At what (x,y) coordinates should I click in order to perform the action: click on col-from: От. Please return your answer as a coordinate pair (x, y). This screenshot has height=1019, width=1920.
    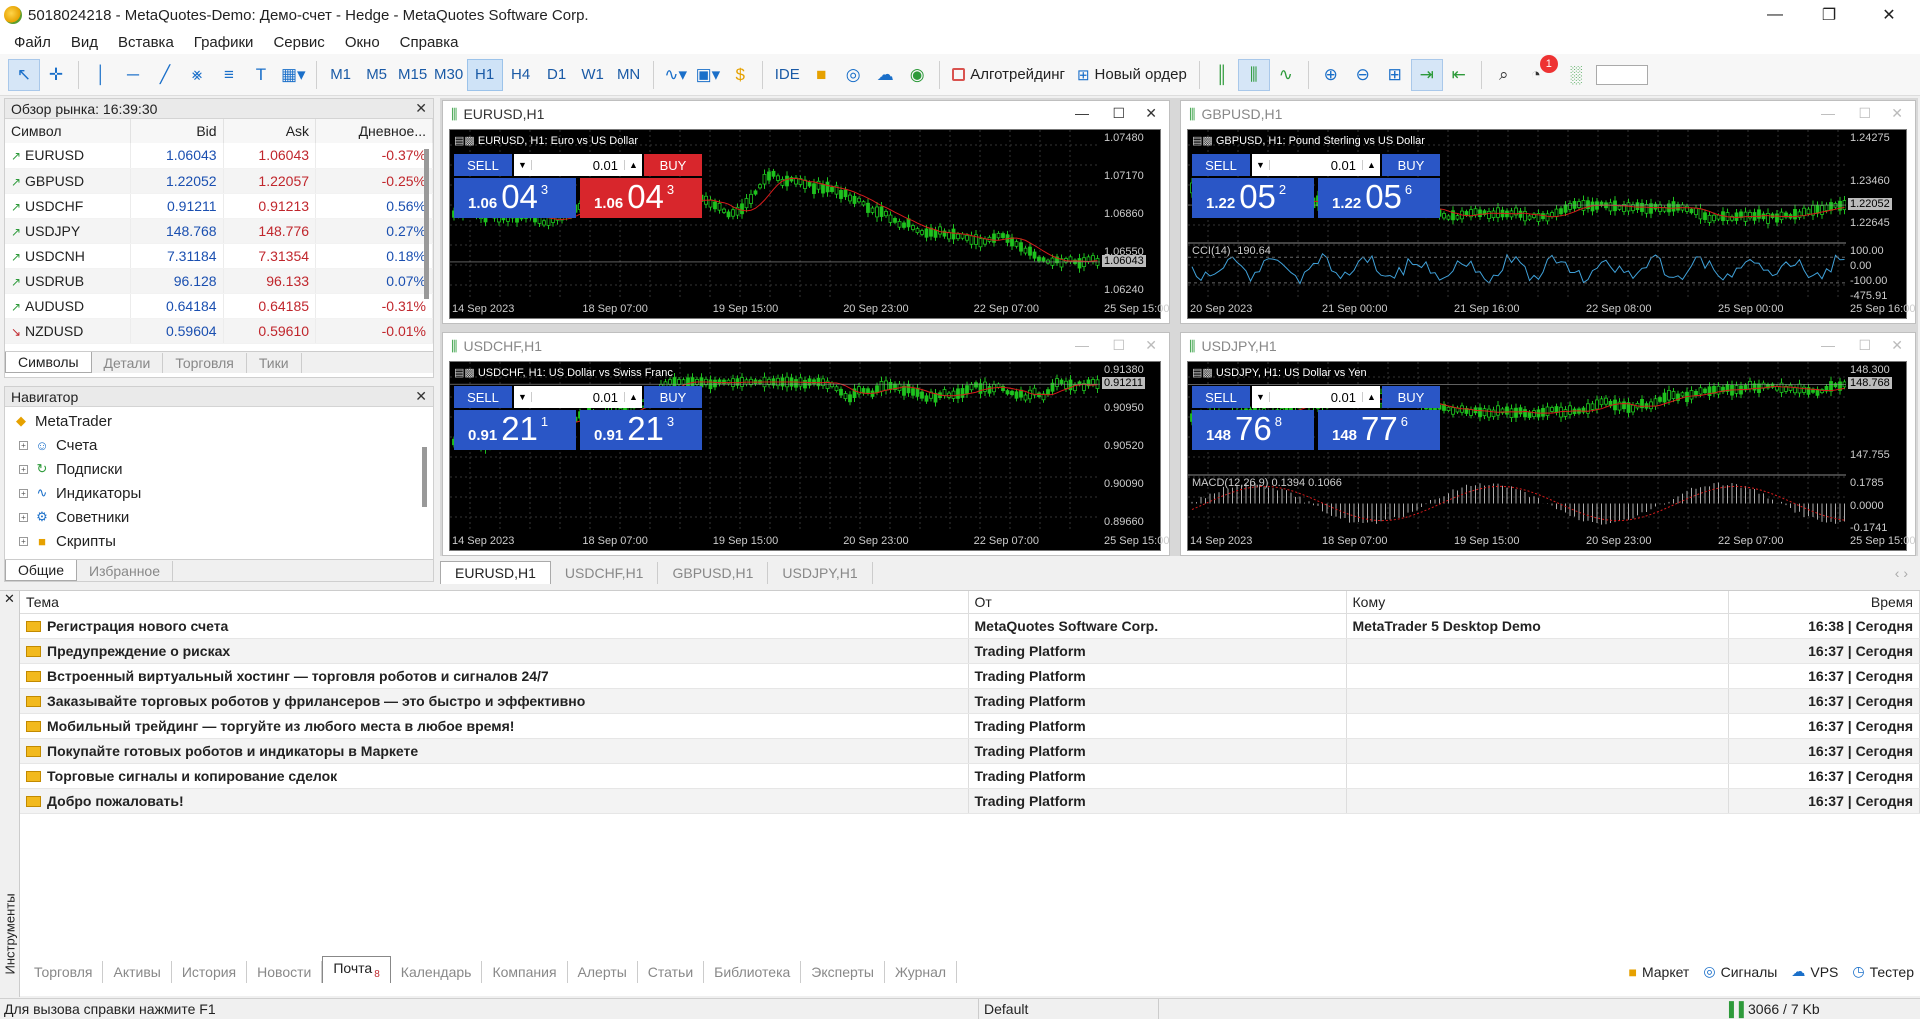
    Looking at the image, I should click on (1157, 602).